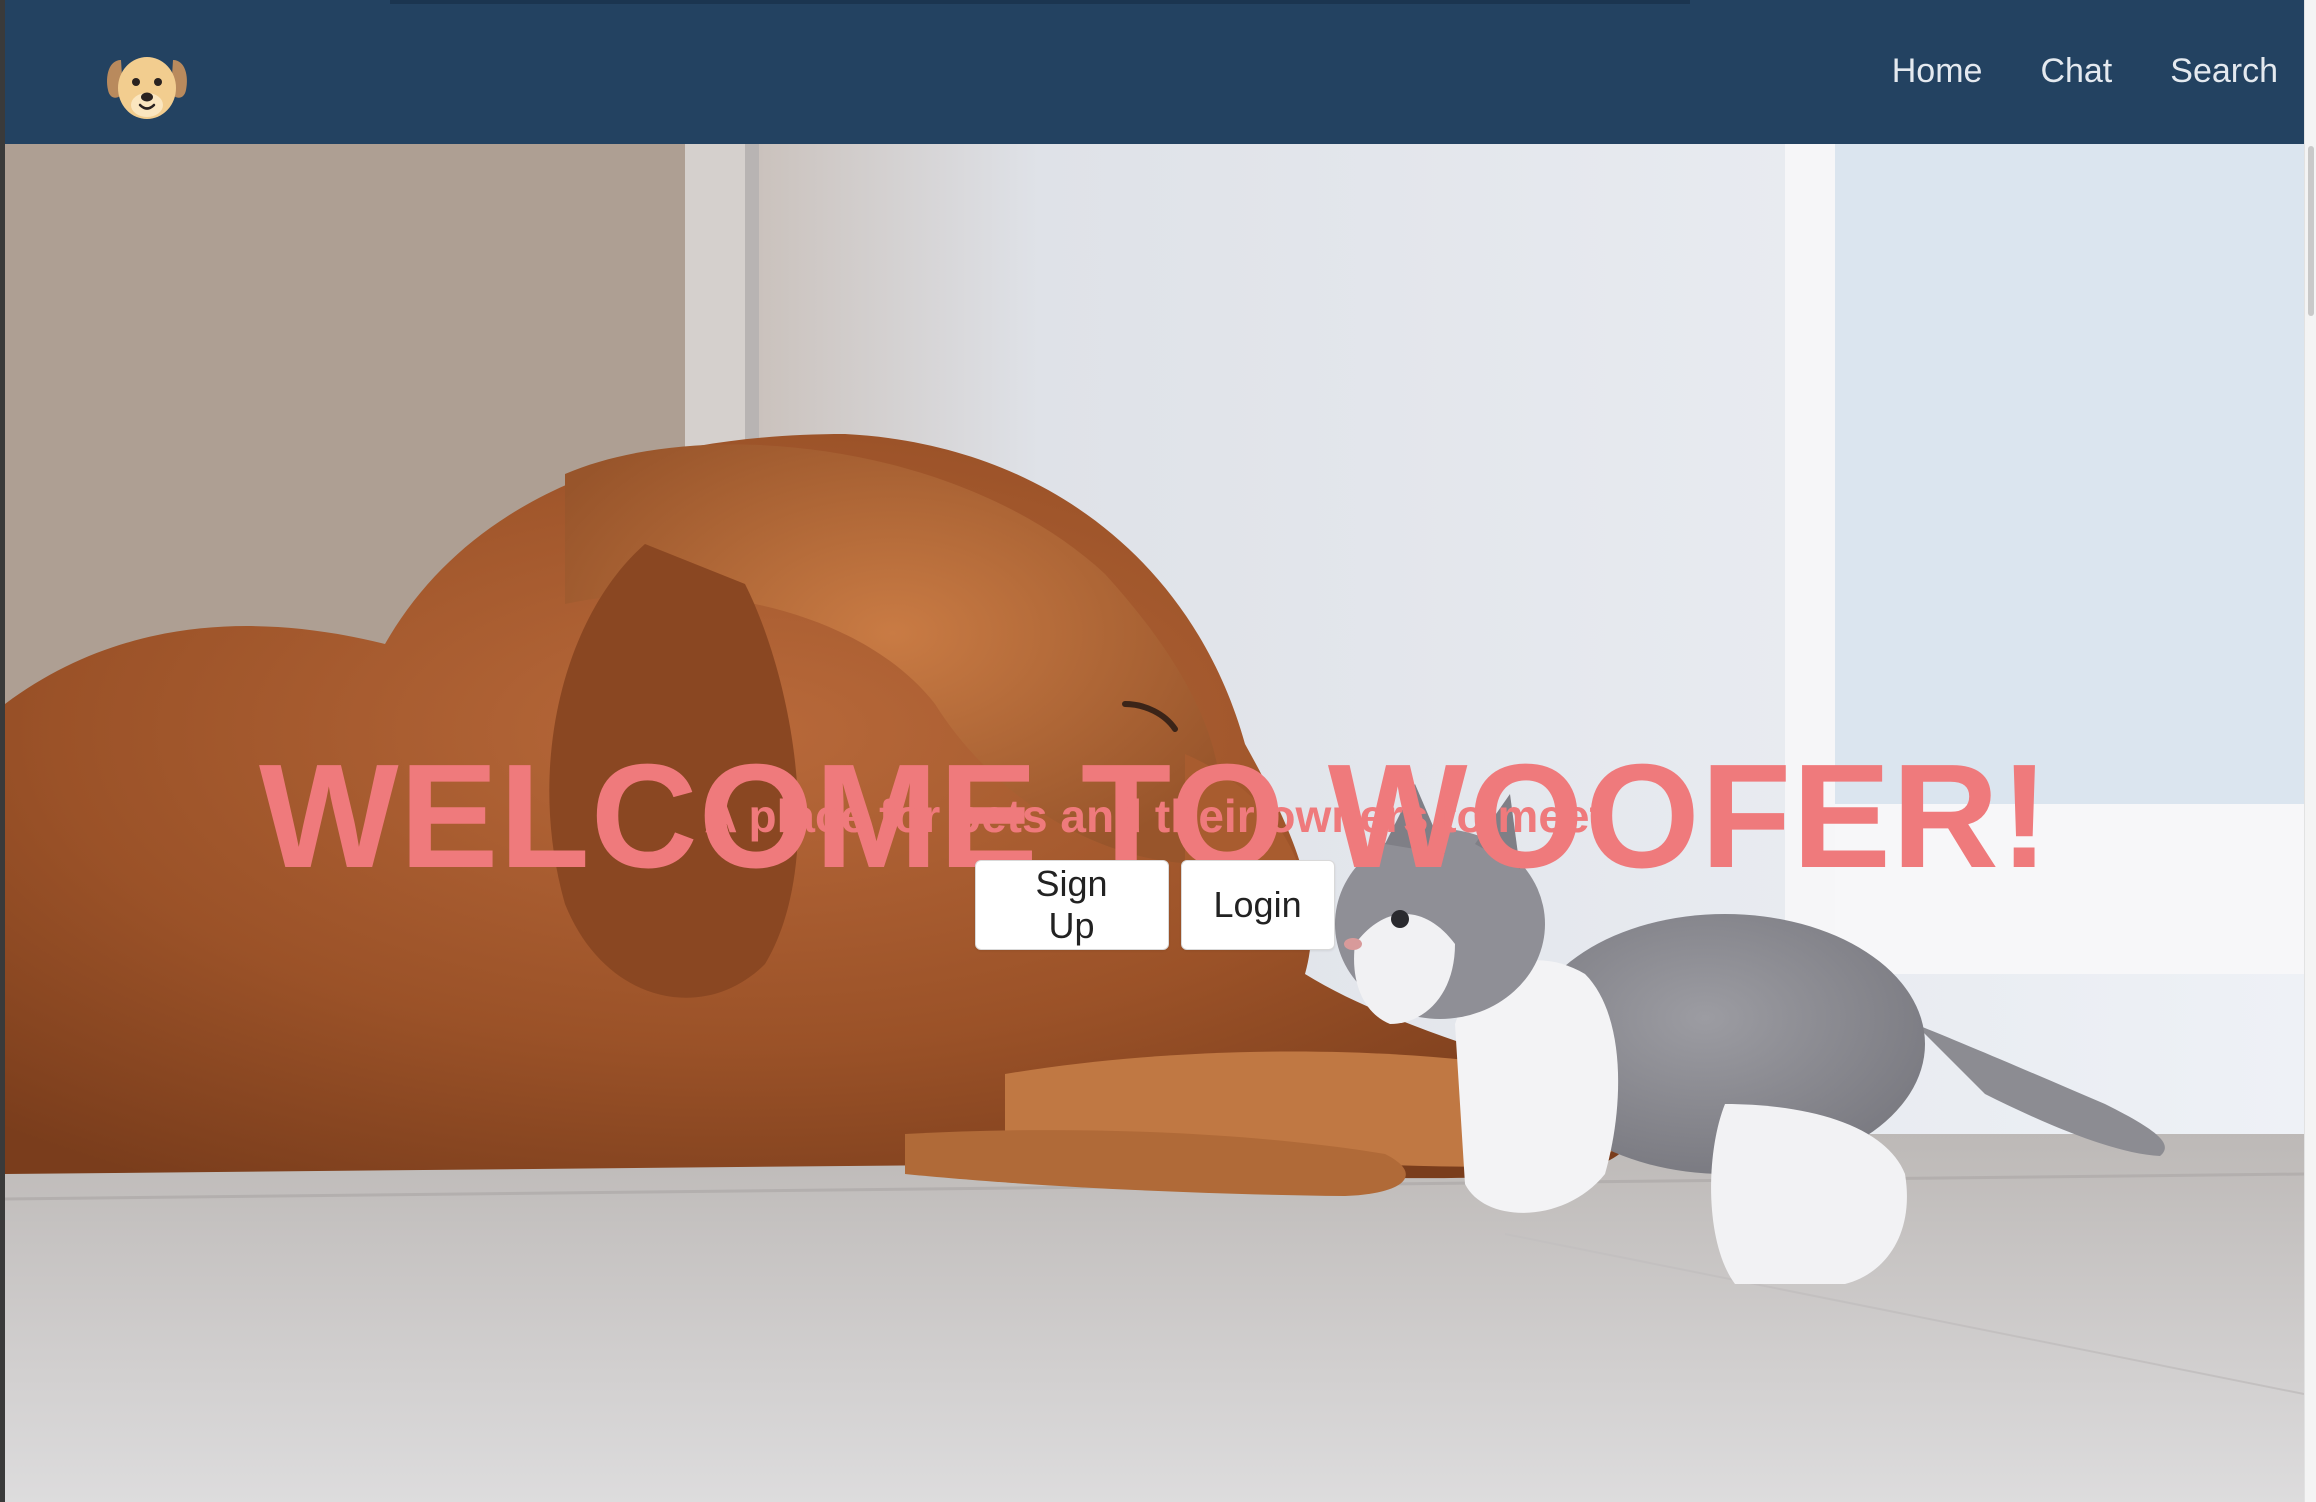  I want to click on hero-button-group: Sign Up Login, so click(1154, 905).